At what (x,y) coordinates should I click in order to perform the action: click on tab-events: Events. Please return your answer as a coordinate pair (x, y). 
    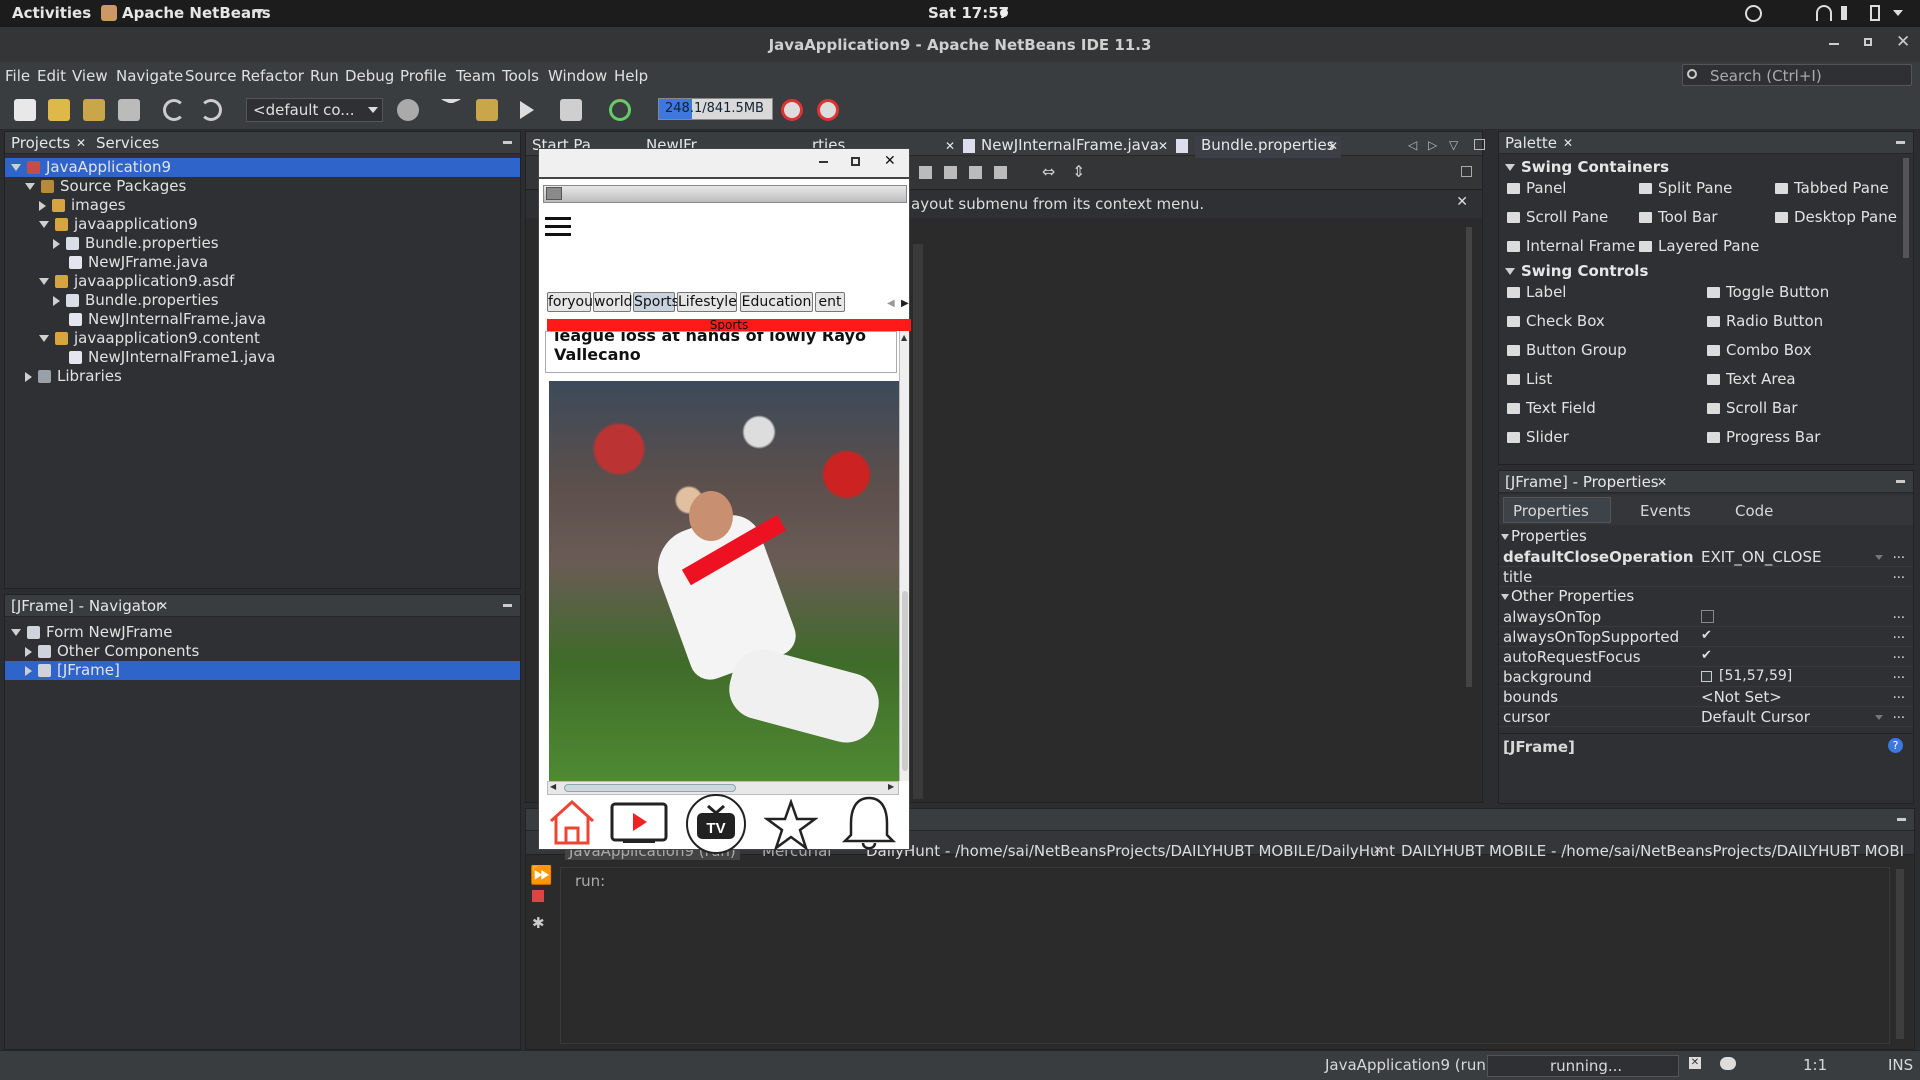
    Looking at the image, I should click on (1665, 511).